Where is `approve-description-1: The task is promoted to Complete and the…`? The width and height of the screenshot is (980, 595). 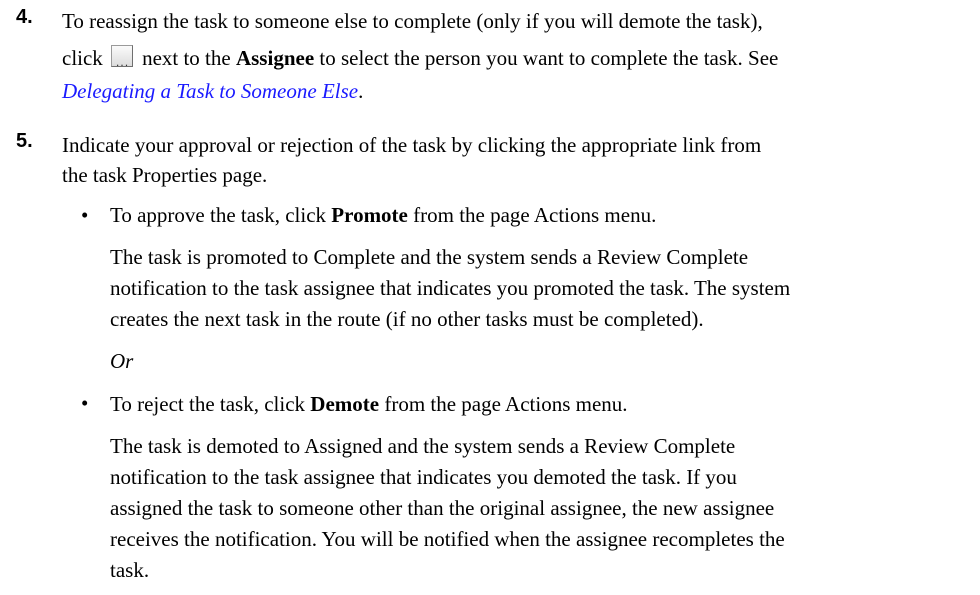 approve-description-1: The task is promoted to Complete and the… is located at coordinates (429, 257).